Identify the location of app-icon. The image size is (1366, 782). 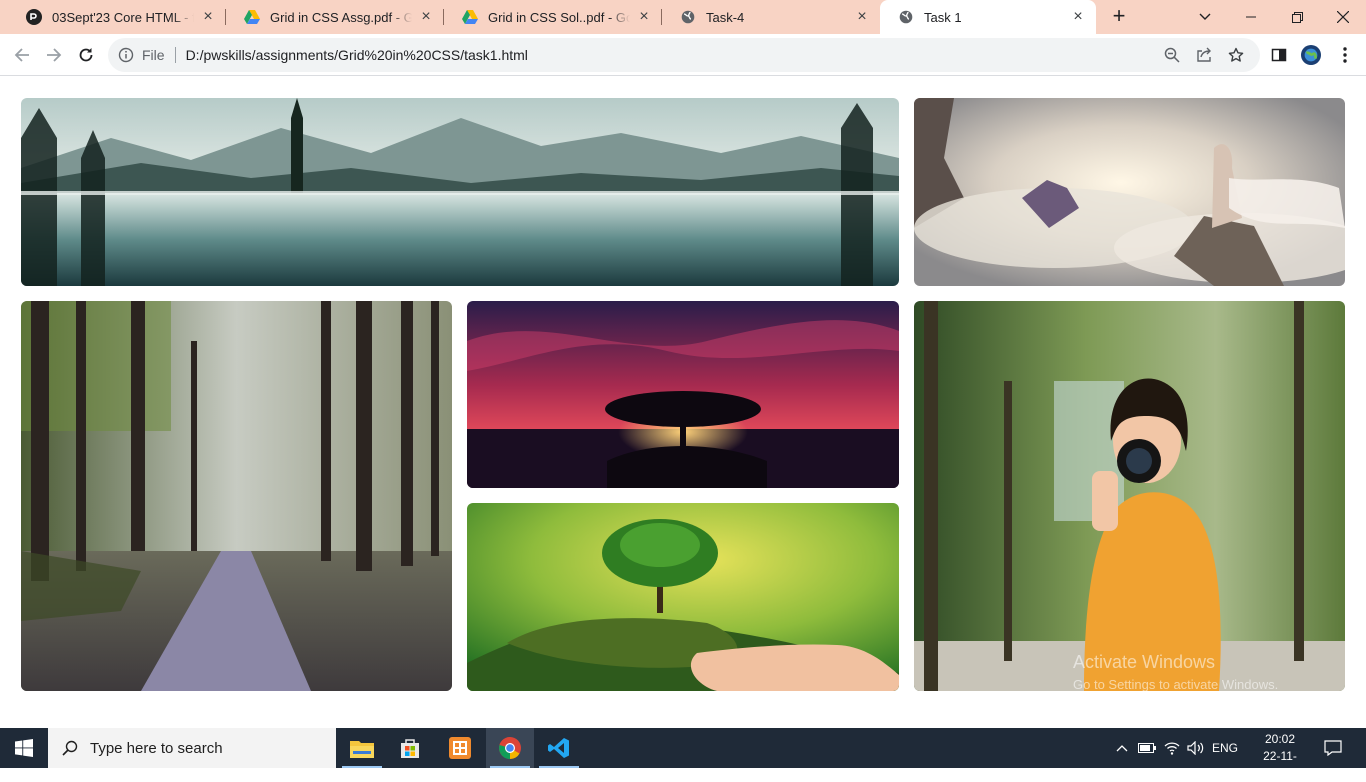
(460, 748).